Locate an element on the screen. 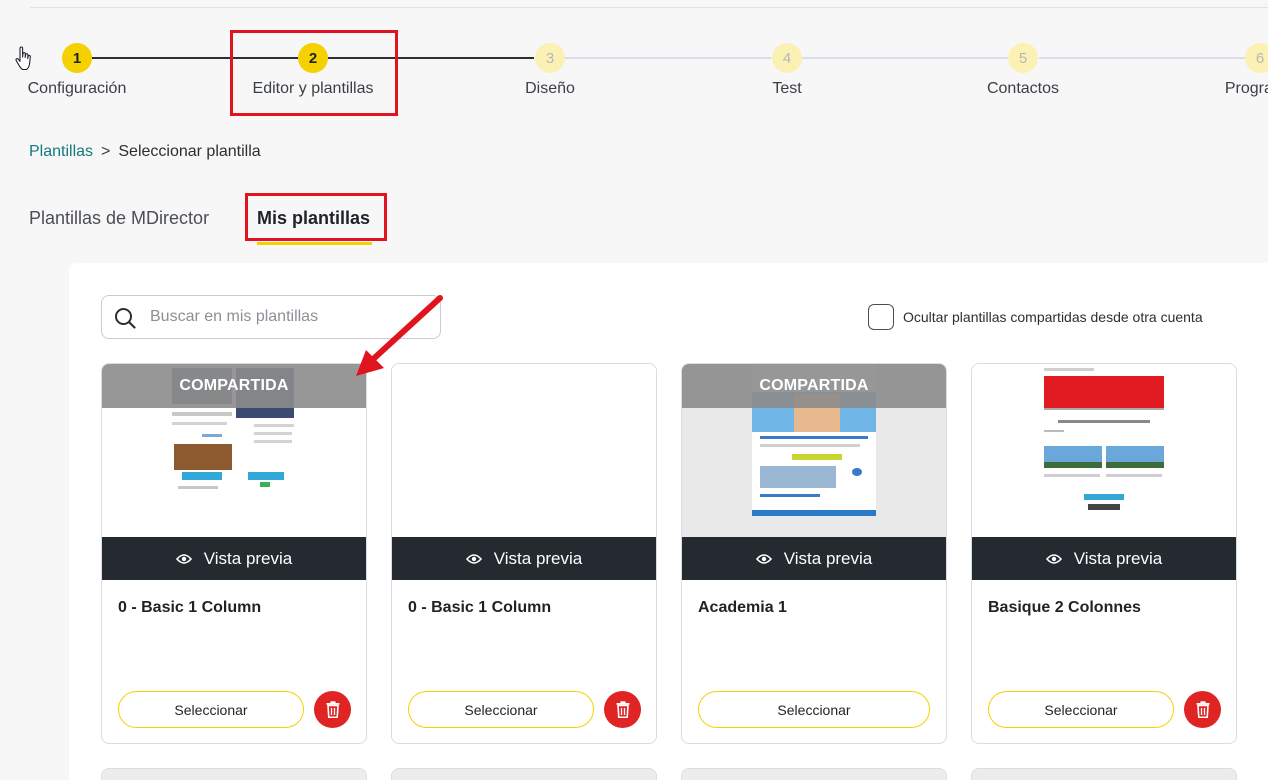 The image size is (1268, 780). step-label: Programa is located at coordinates (1246, 88).